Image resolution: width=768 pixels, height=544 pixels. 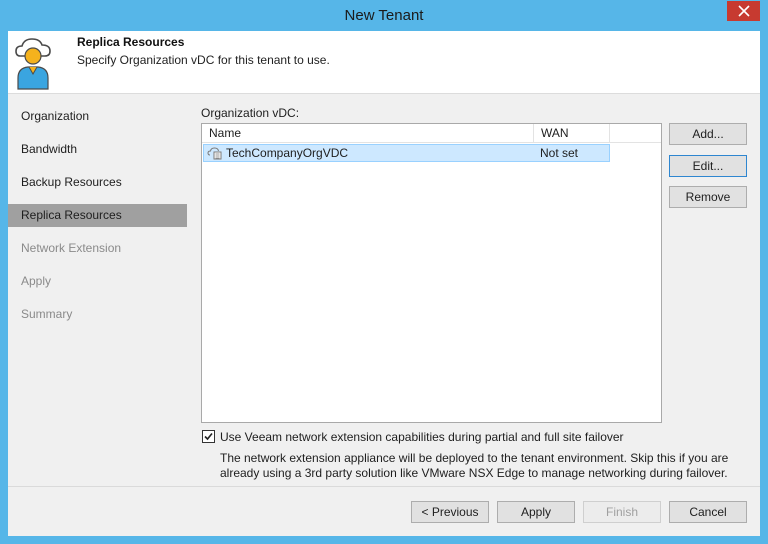 I want to click on checkmark-icon, so click(x=208, y=436).